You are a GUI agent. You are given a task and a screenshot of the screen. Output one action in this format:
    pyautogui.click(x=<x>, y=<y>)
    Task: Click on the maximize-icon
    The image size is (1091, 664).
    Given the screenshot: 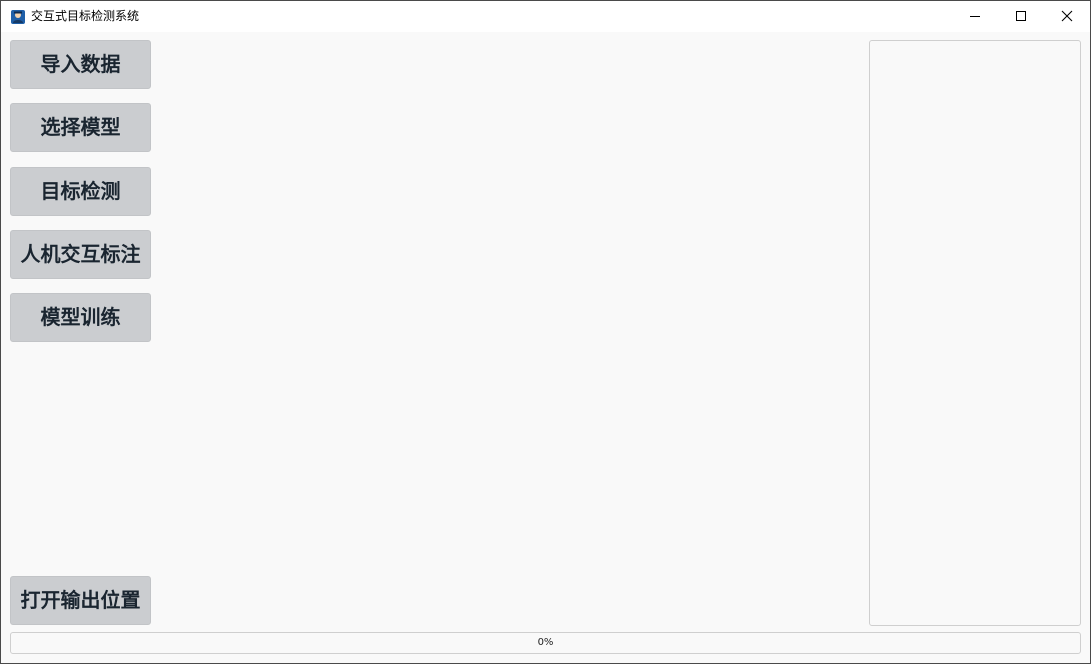 What is the action you would take?
    pyautogui.click(x=1021, y=16)
    